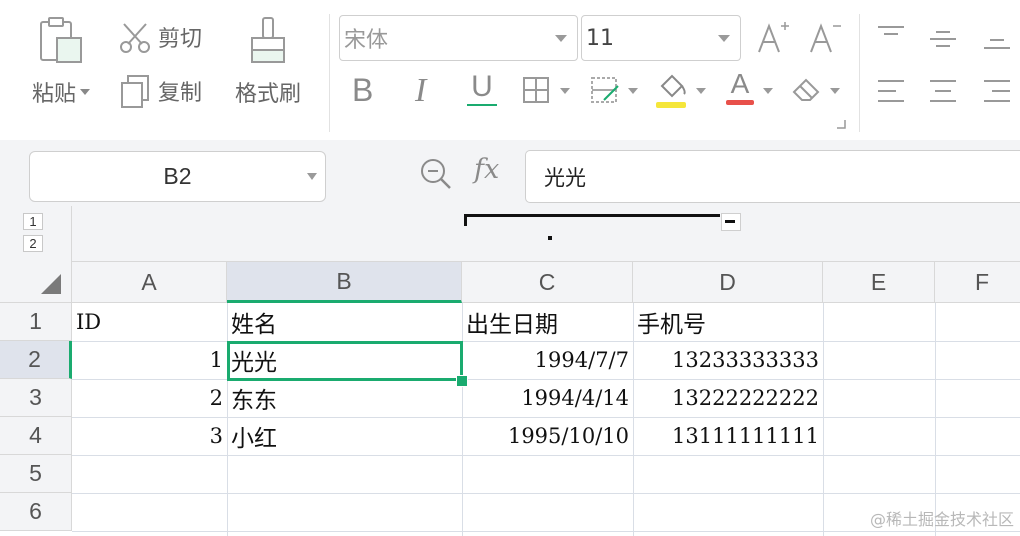 This screenshot has height=536, width=1020. Describe the element at coordinates (740, 102) in the screenshot. I see `font-color-swatch` at that location.